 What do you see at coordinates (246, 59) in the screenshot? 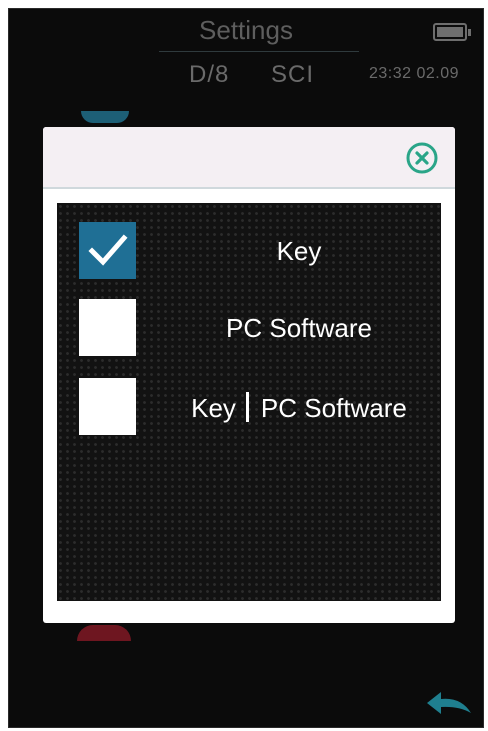
I see `status-header: Settings D/8 SCI 23:32 02.09` at bounding box center [246, 59].